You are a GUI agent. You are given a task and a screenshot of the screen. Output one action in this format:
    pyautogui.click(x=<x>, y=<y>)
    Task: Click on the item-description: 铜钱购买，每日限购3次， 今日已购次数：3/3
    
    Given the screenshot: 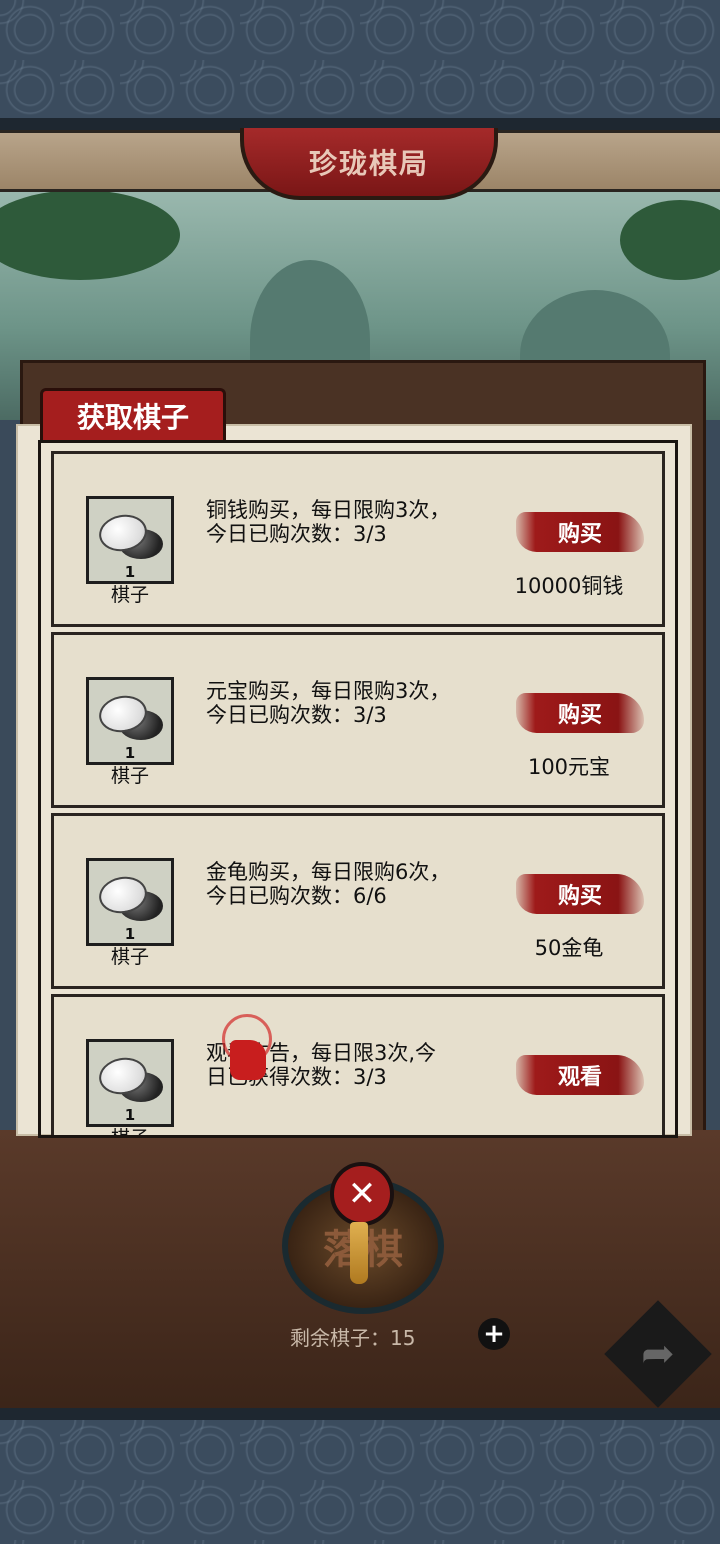 What is the action you would take?
    pyautogui.click(x=328, y=522)
    